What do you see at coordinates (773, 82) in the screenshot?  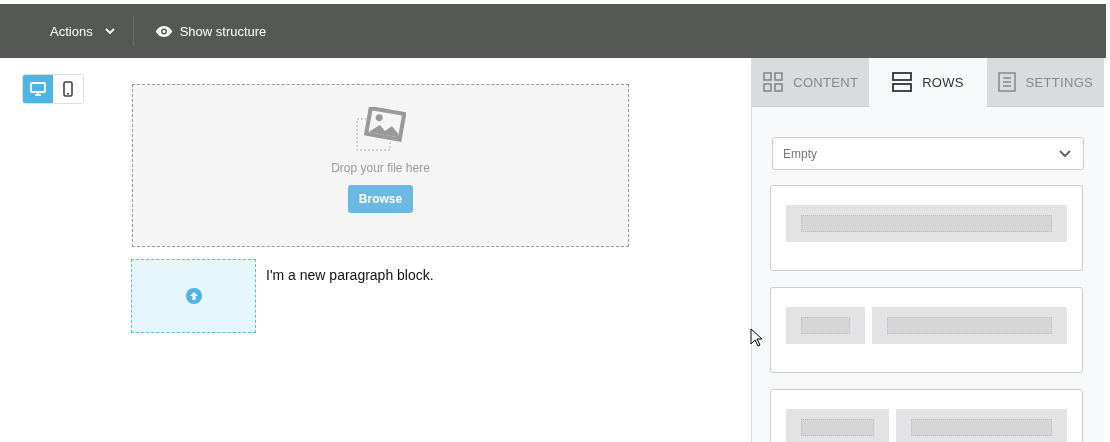 I see `grid-icon` at bounding box center [773, 82].